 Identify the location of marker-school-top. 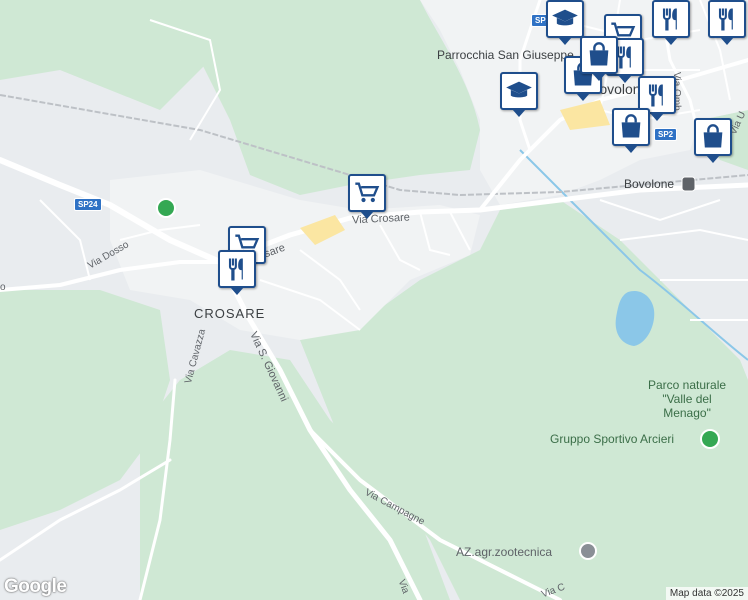
(565, 22).